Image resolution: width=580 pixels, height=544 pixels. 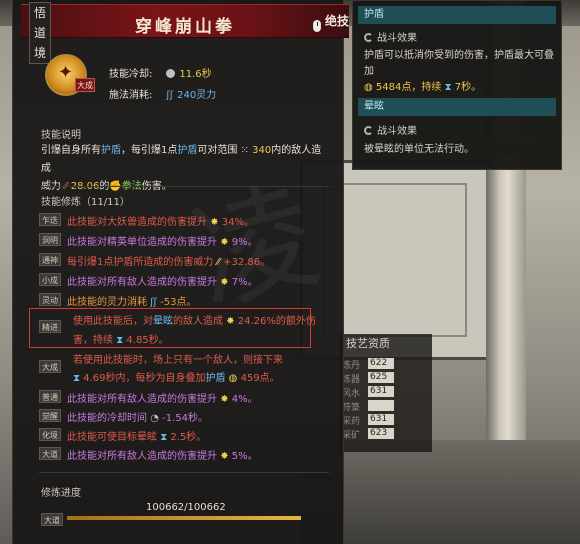 What do you see at coordinates (457, 15) in the screenshot?
I see `shield-title: 护盾` at bounding box center [457, 15].